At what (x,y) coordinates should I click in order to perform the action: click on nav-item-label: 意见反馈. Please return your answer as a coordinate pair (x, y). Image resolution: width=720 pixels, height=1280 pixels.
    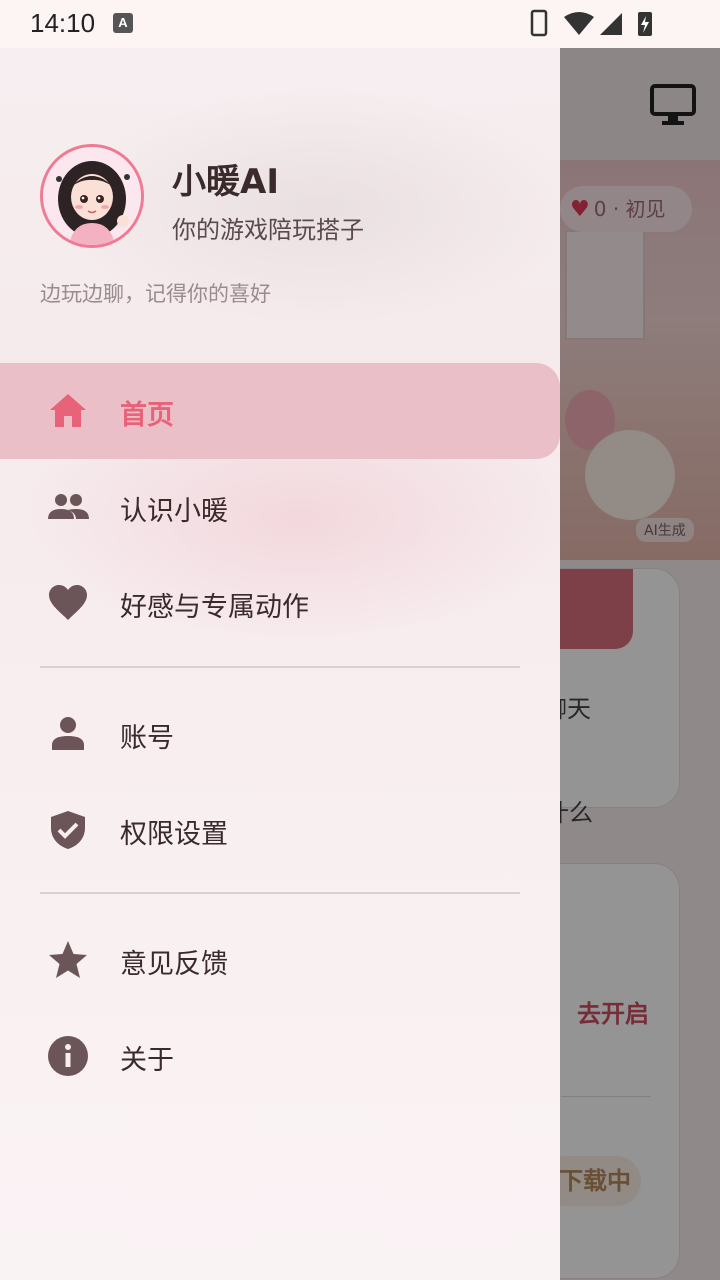
    Looking at the image, I should click on (174, 964).